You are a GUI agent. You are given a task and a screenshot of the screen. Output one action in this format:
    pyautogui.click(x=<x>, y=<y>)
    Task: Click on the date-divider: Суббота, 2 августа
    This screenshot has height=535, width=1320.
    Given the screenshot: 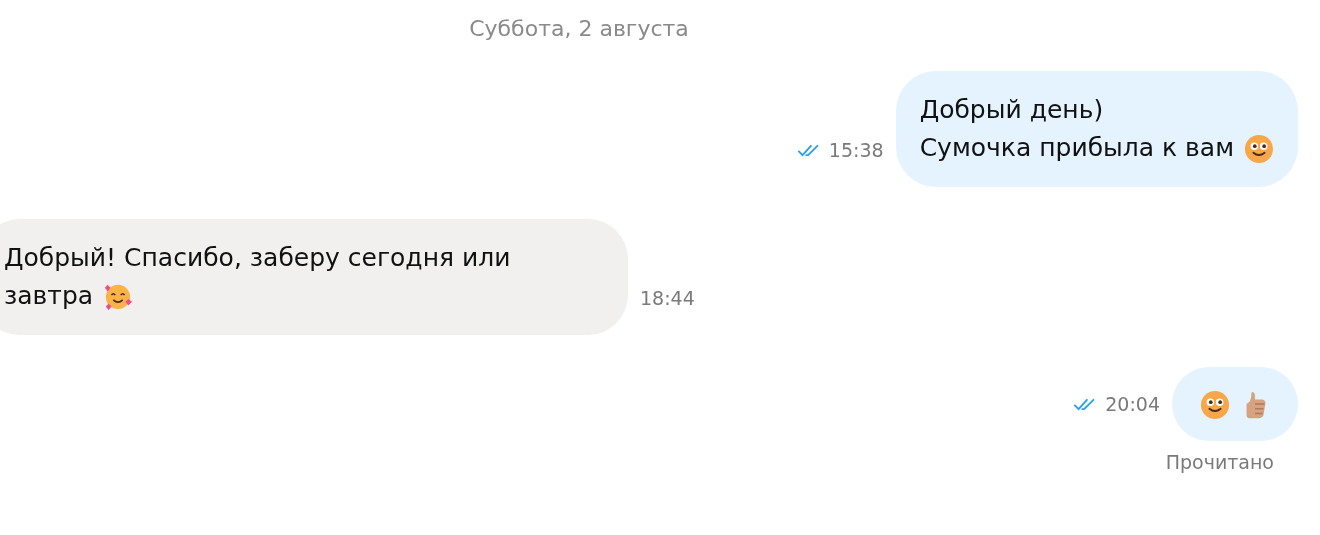 What is the action you would take?
    pyautogui.click(x=579, y=28)
    